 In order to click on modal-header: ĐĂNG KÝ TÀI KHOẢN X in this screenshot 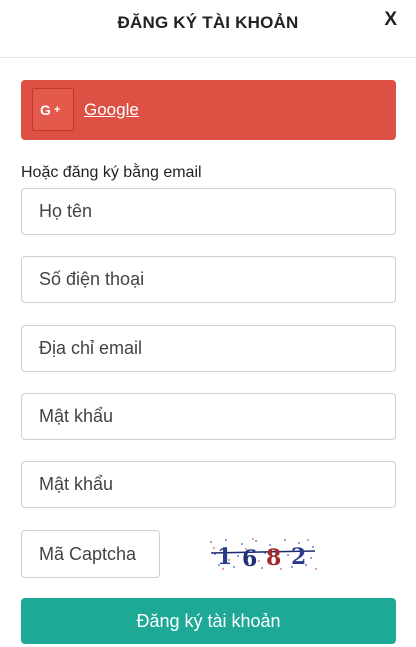, I will do `click(208, 29)`.